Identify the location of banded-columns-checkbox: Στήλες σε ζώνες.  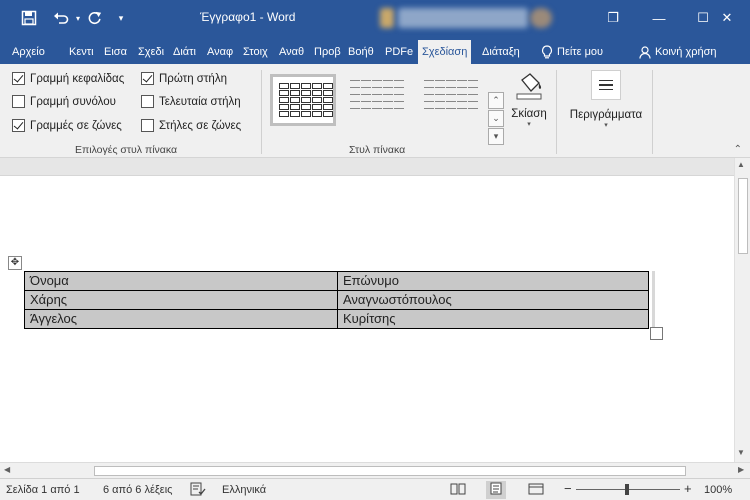
(191, 125).